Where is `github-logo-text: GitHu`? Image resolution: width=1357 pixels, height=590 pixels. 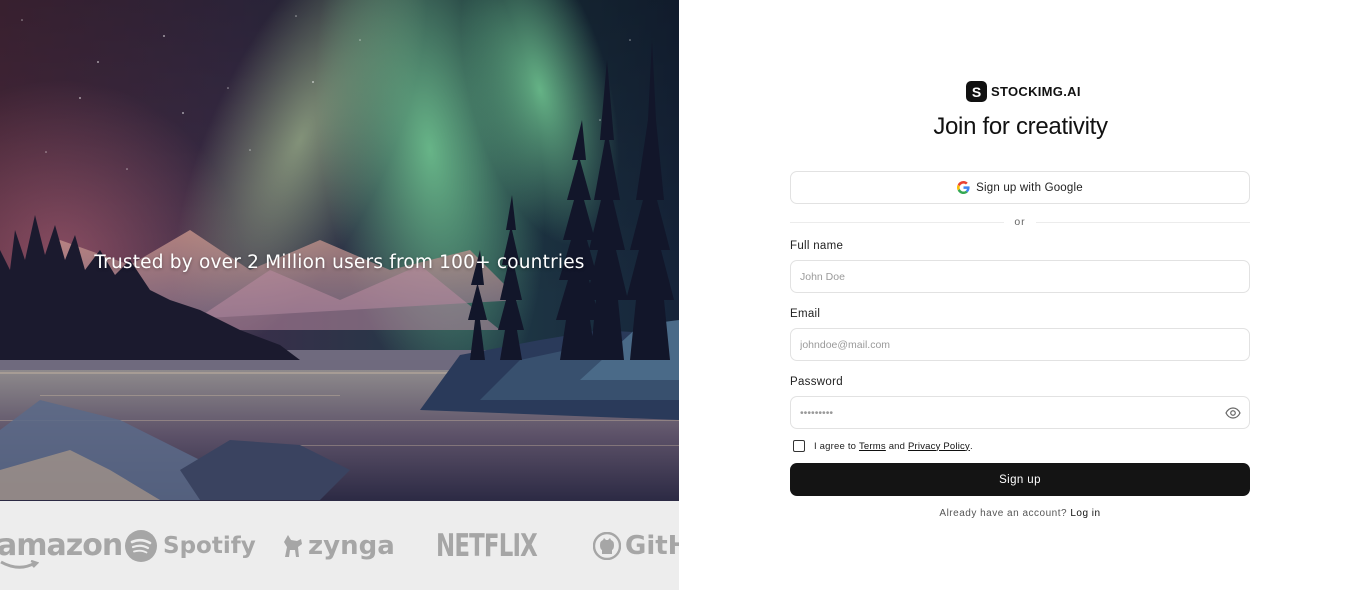 github-logo-text: GitHu is located at coordinates (652, 545).